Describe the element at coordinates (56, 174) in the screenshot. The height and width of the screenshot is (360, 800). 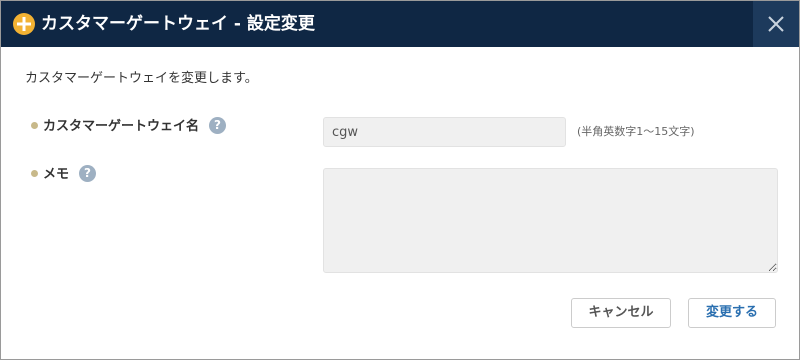
I see `memo-field-label: メモ` at that location.